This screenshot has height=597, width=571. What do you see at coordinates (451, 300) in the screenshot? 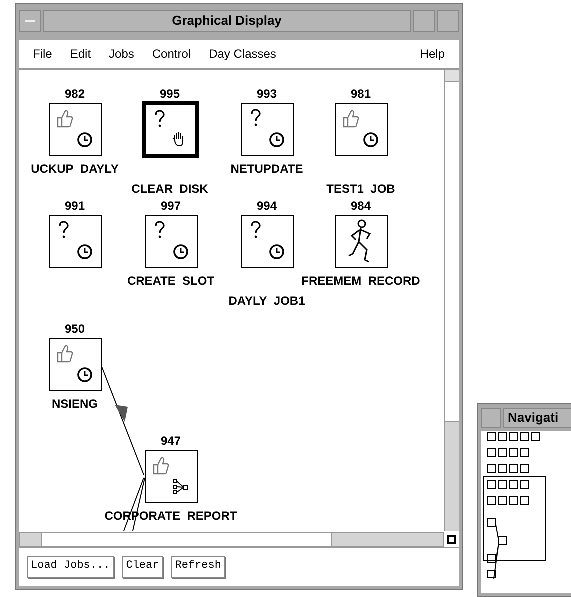
I see `vertical-scrollbar` at bounding box center [451, 300].